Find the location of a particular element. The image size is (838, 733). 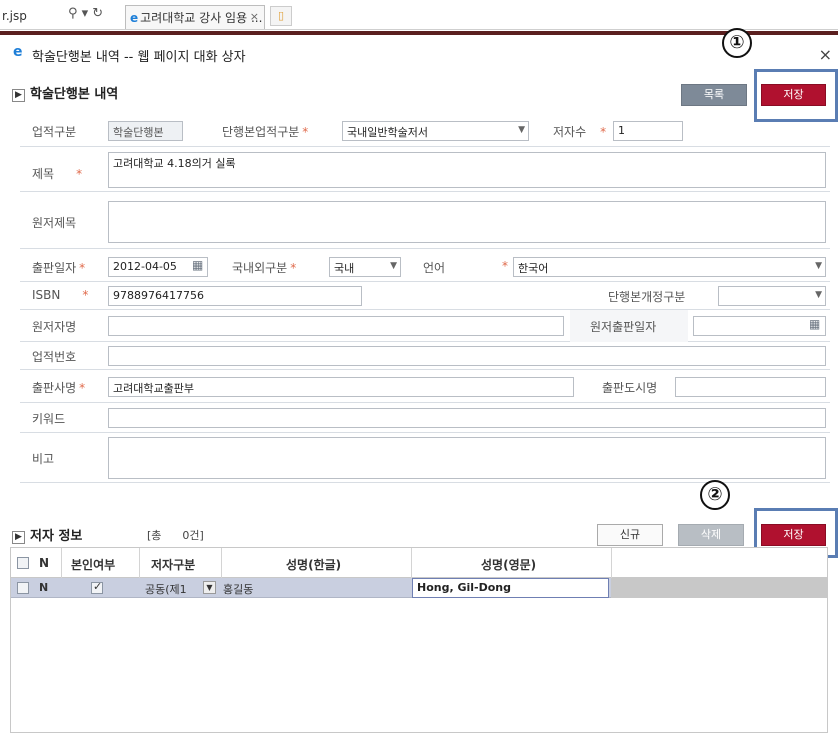

browser-tab: e 고려대학교 강사 임용 ... × is located at coordinates (195, 17).